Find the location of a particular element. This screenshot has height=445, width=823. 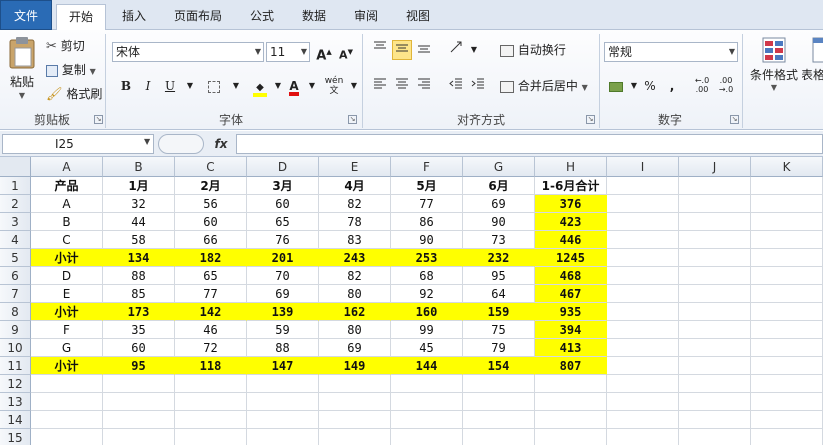

cell-k1 is located at coordinates (787, 186).